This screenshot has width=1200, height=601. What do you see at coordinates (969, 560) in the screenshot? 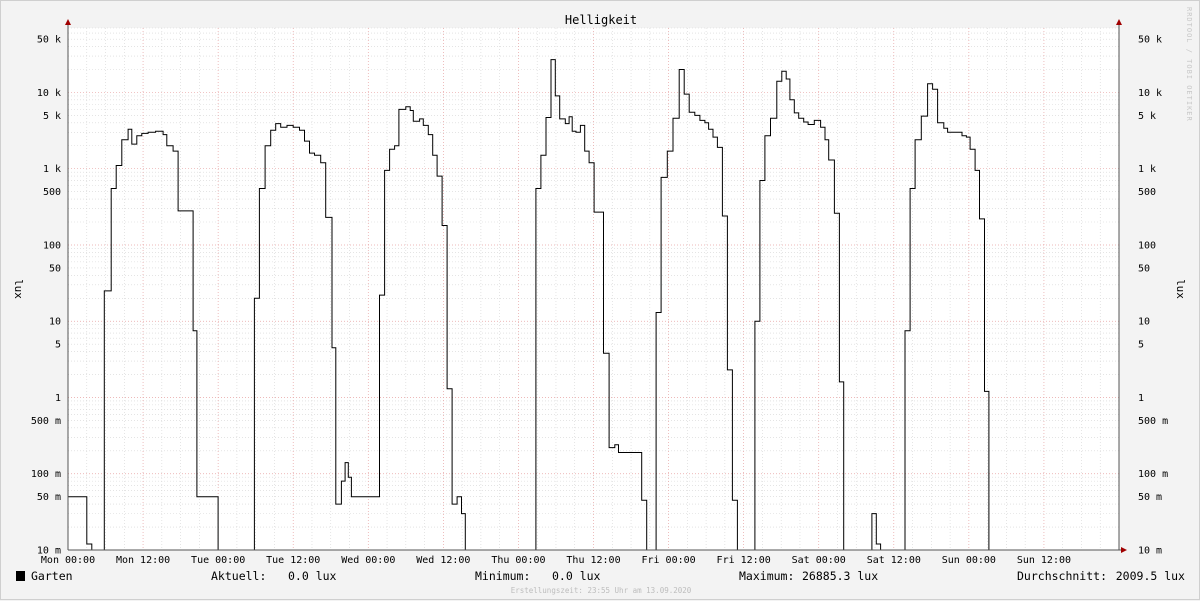
I see `x-tick-label: Sun 00:00` at bounding box center [969, 560].